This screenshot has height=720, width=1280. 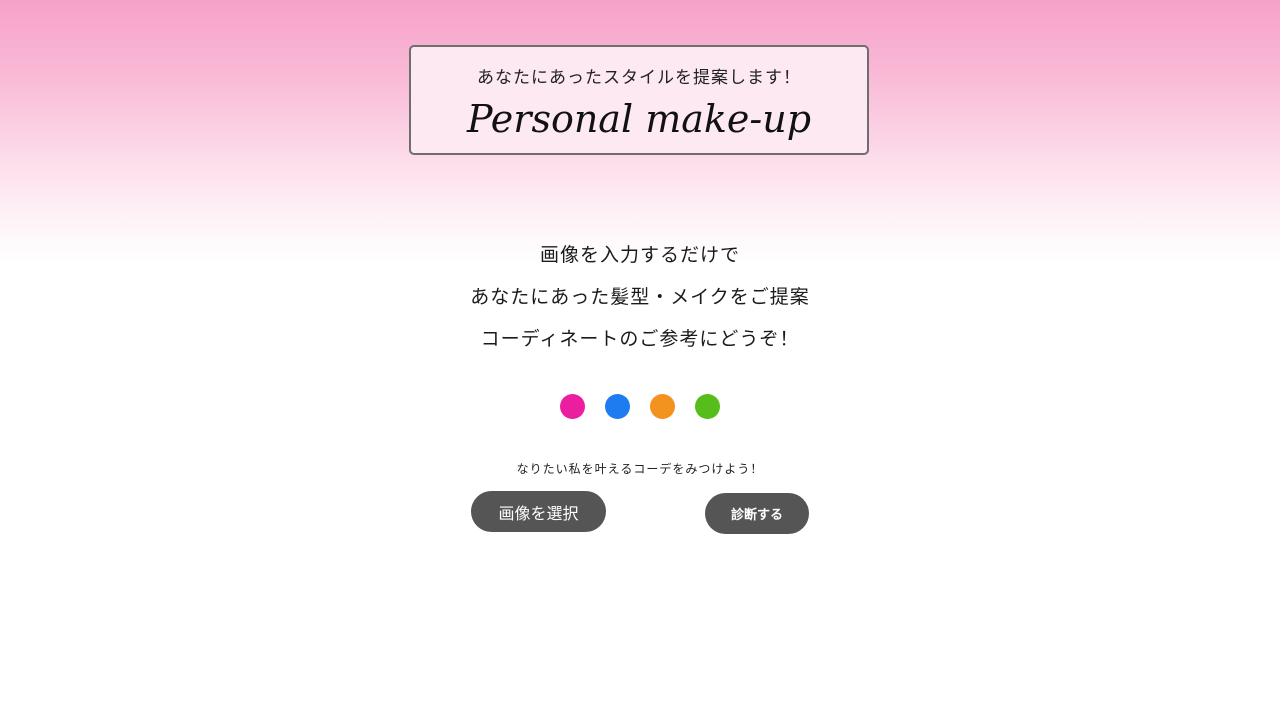 I want to click on intro-line-2: あなたにあった髪型・メイクをご提案, so click(x=640, y=297).